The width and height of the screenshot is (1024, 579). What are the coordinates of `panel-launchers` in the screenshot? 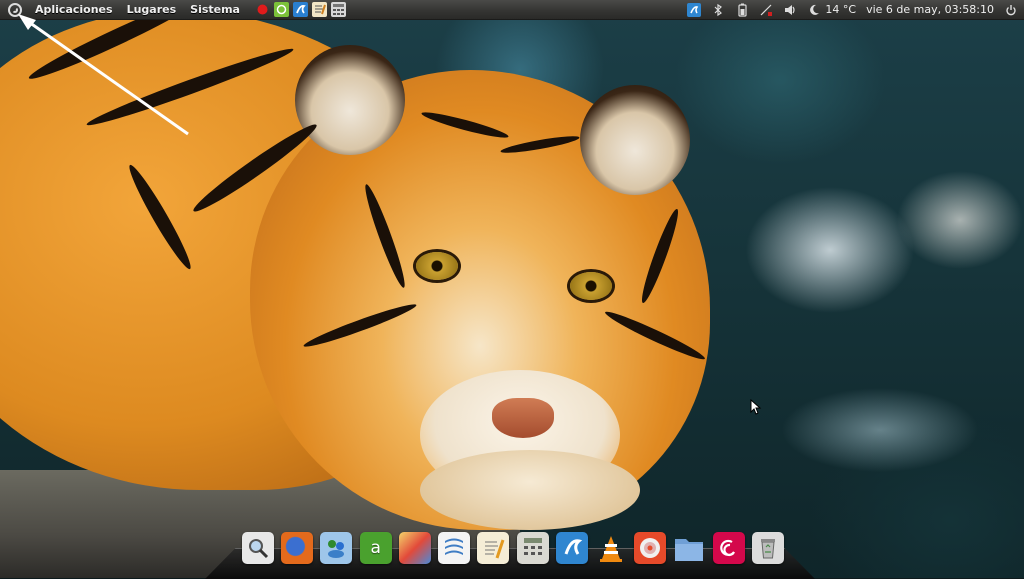 It's located at (300, 9).